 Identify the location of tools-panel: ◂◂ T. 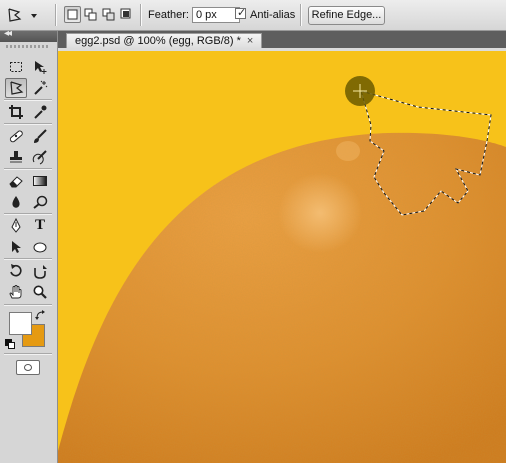
(29, 245).